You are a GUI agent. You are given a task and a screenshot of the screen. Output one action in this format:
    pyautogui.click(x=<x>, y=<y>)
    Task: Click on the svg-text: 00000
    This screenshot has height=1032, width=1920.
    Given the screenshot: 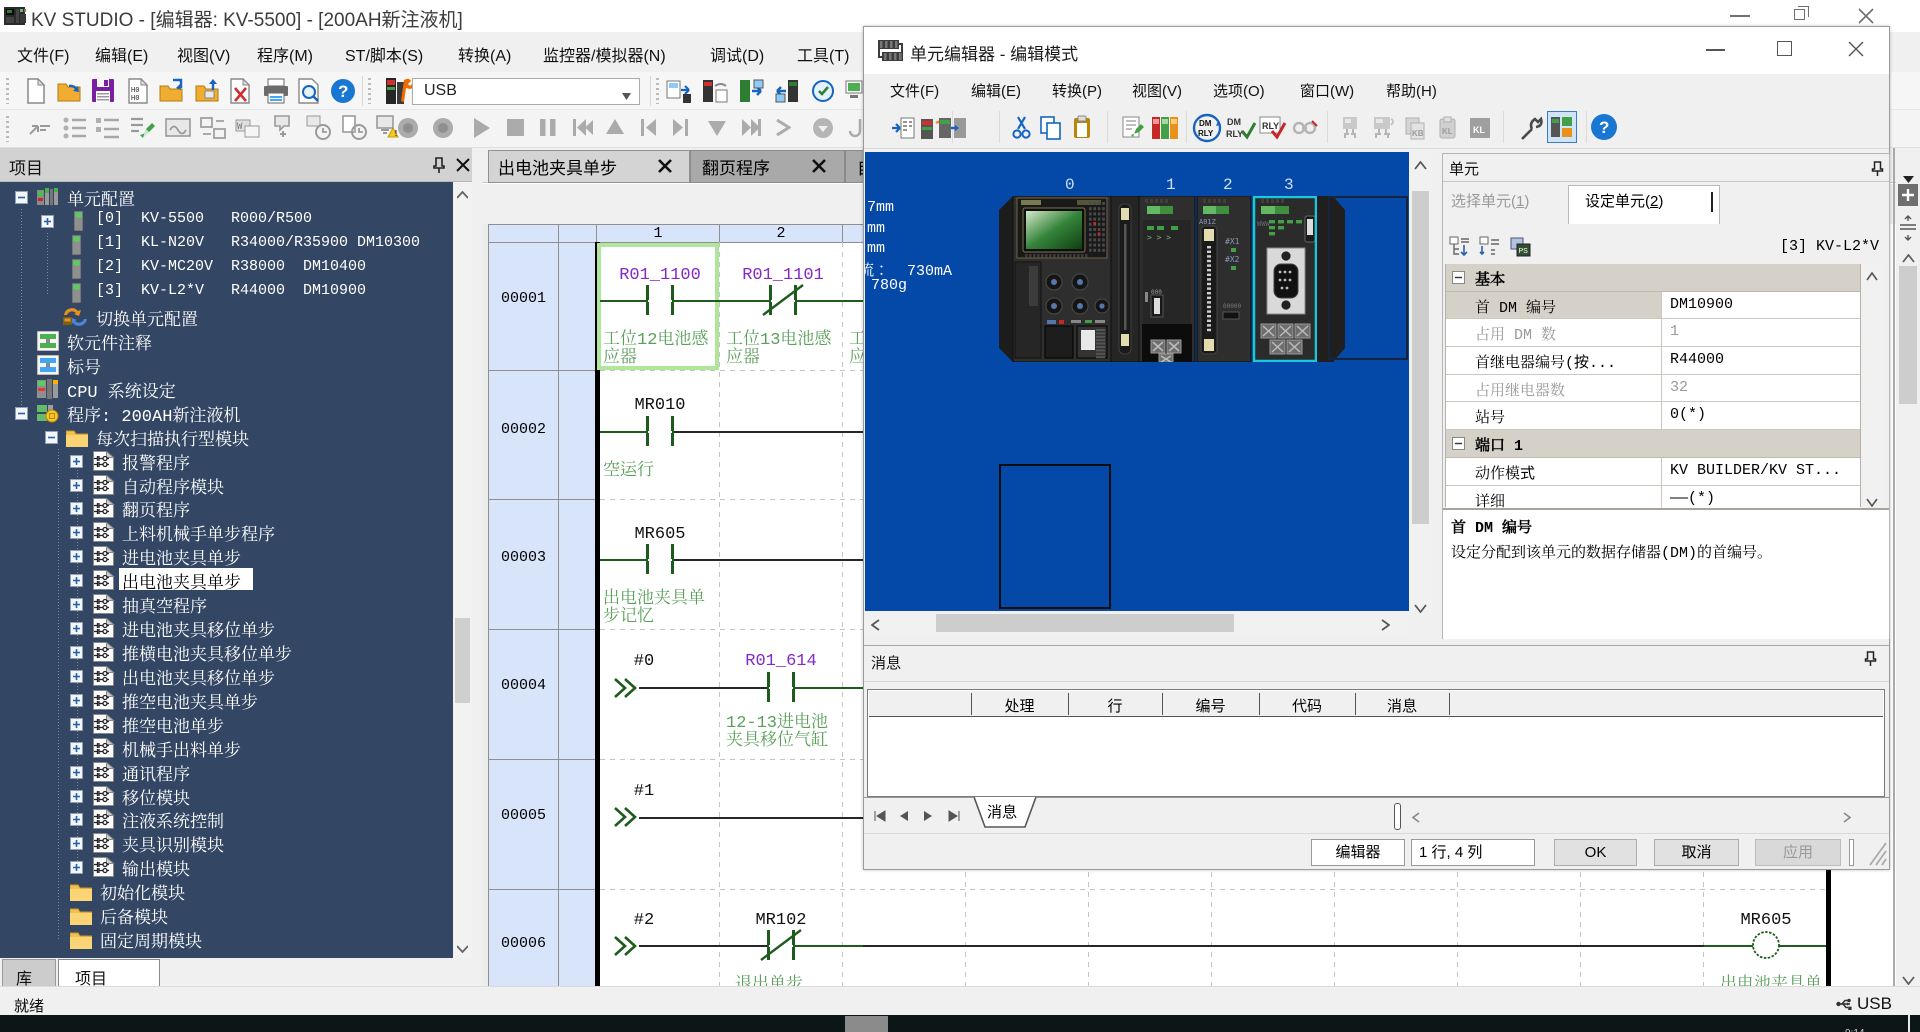 What is the action you would take?
    pyautogui.click(x=1232, y=306)
    